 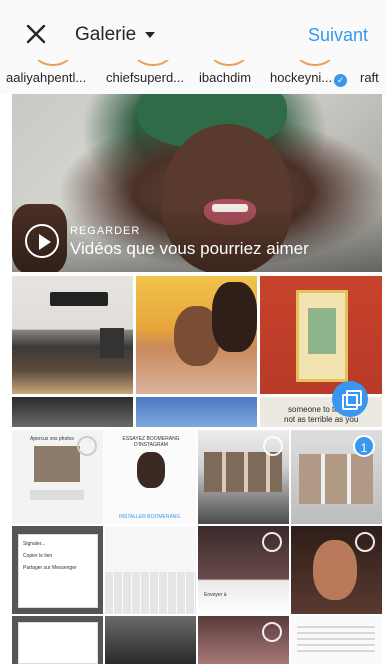 I want to click on share-sheet, so click(x=58, y=643).